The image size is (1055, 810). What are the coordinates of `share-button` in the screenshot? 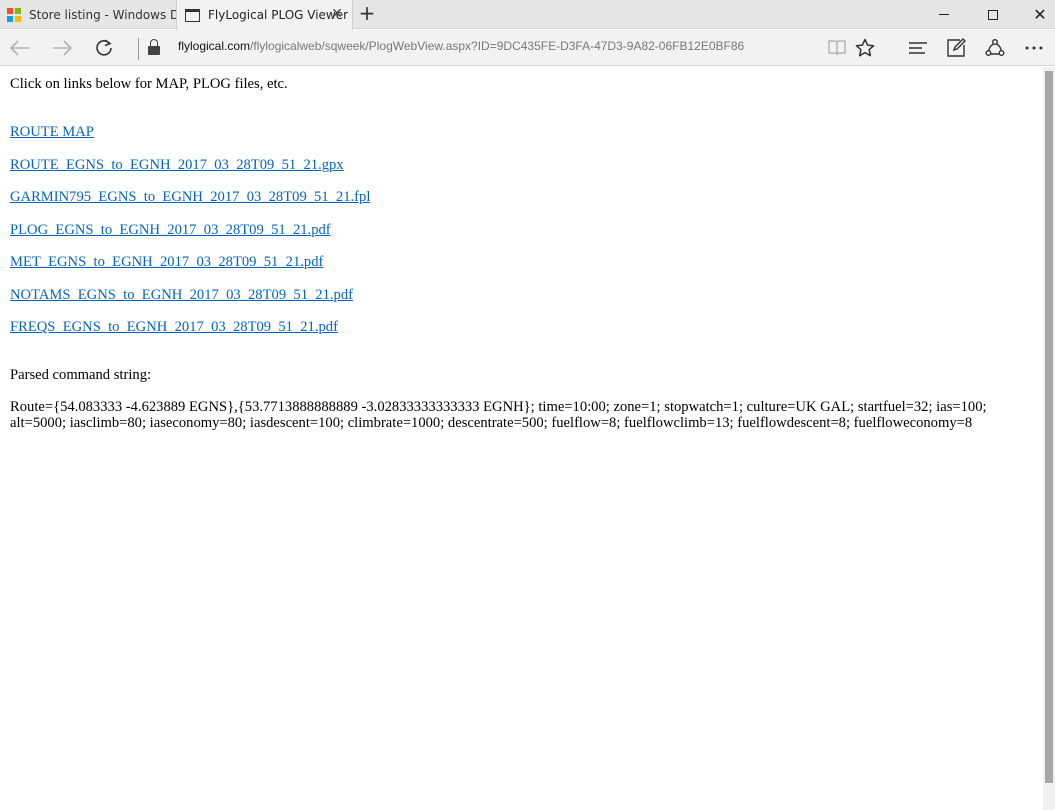 It's located at (995, 48).